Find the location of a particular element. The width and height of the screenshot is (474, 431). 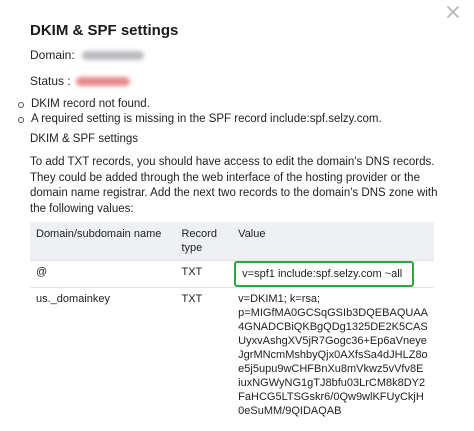

domain-field: Domain: is located at coordinates (87, 55).